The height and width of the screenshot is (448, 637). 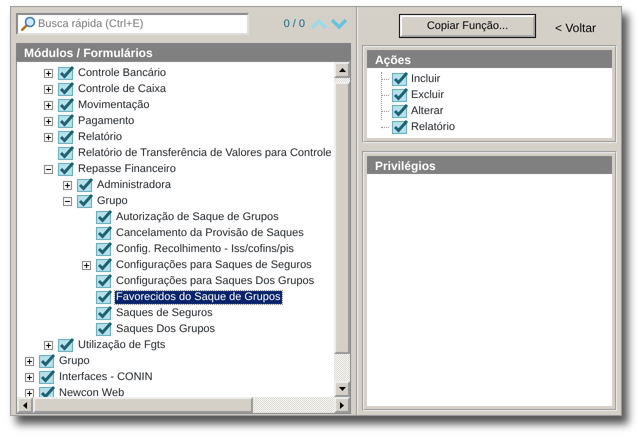 What do you see at coordinates (134, 185) in the screenshot?
I see `tree-item: Administradora` at bounding box center [134, 185].